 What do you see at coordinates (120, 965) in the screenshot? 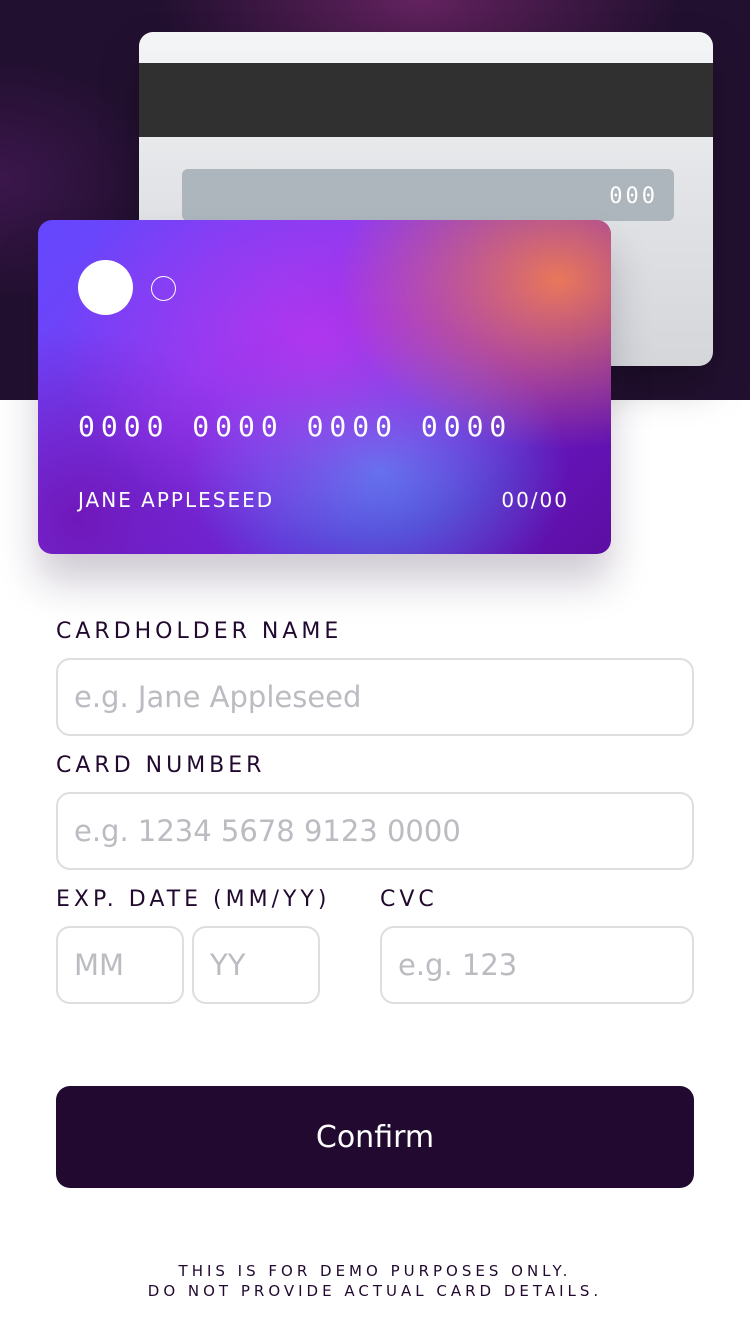
I see `exp-month-input` at bounding box center [120, 965].